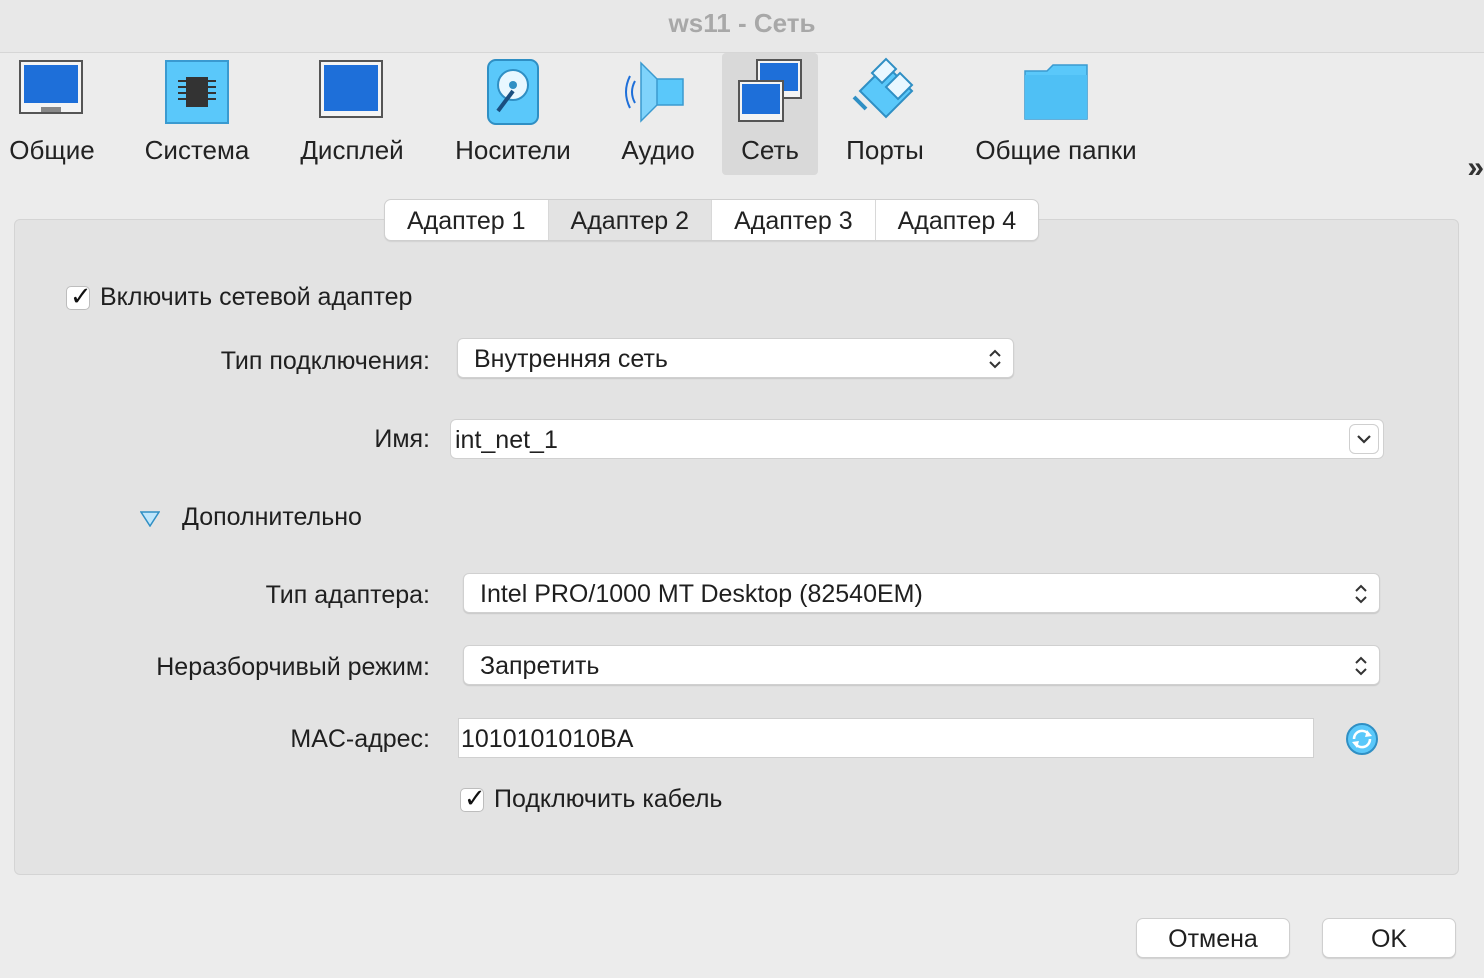 The width and height of the screenshot is (1484, 978). I want to click on chevron-down-icon, so click(1364, 439).